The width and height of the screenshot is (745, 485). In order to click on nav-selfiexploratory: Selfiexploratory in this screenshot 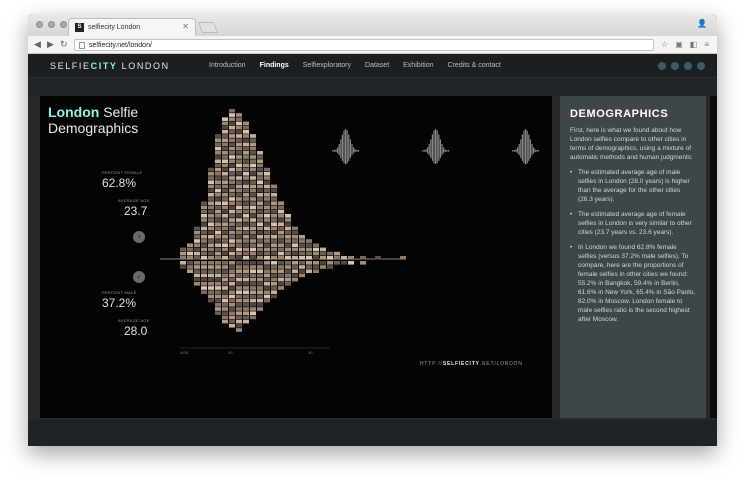, I will do `click(327, 66)`.